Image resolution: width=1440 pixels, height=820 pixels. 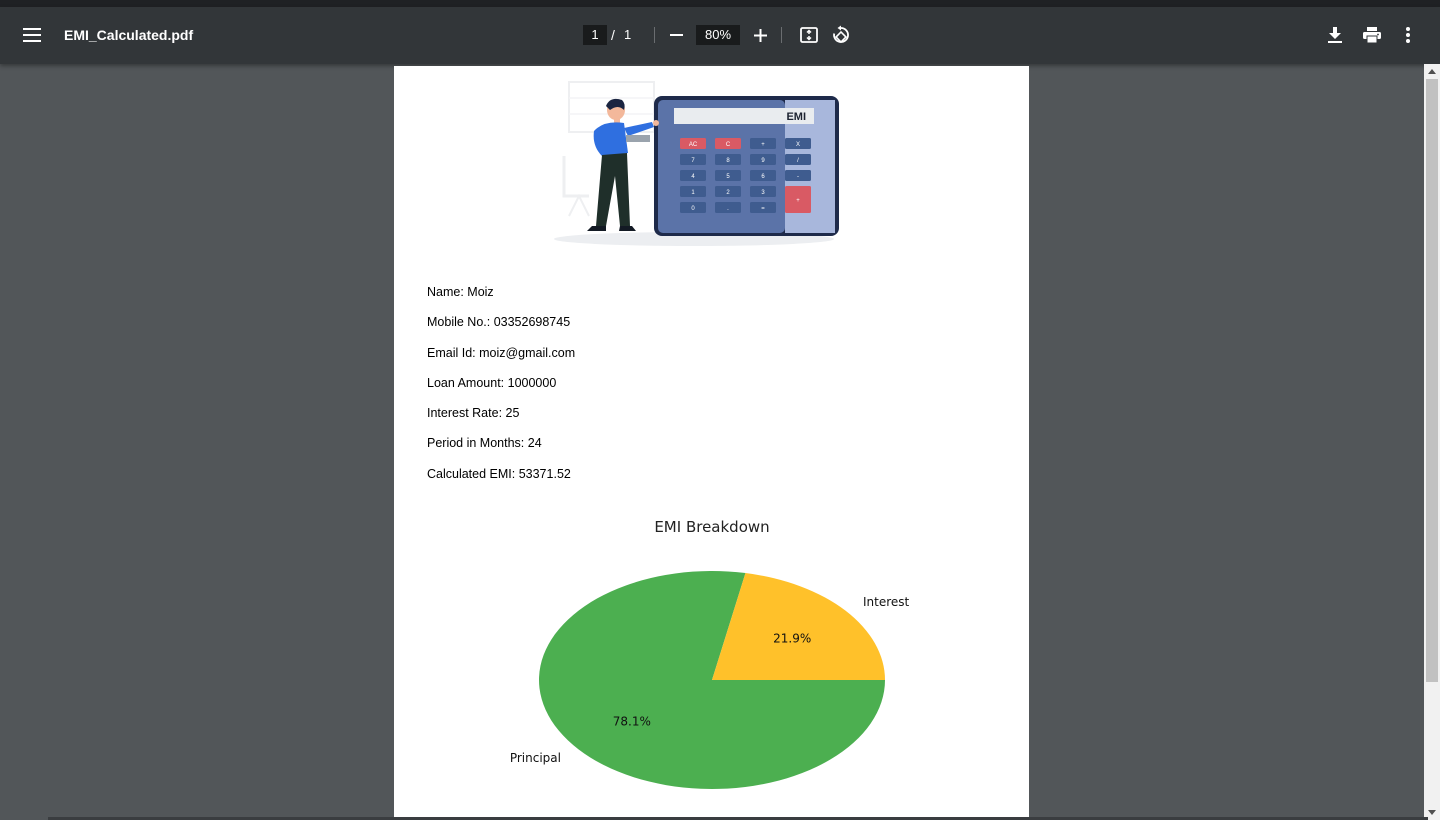 I want to click on menu-button, so click(x=32, y=35).